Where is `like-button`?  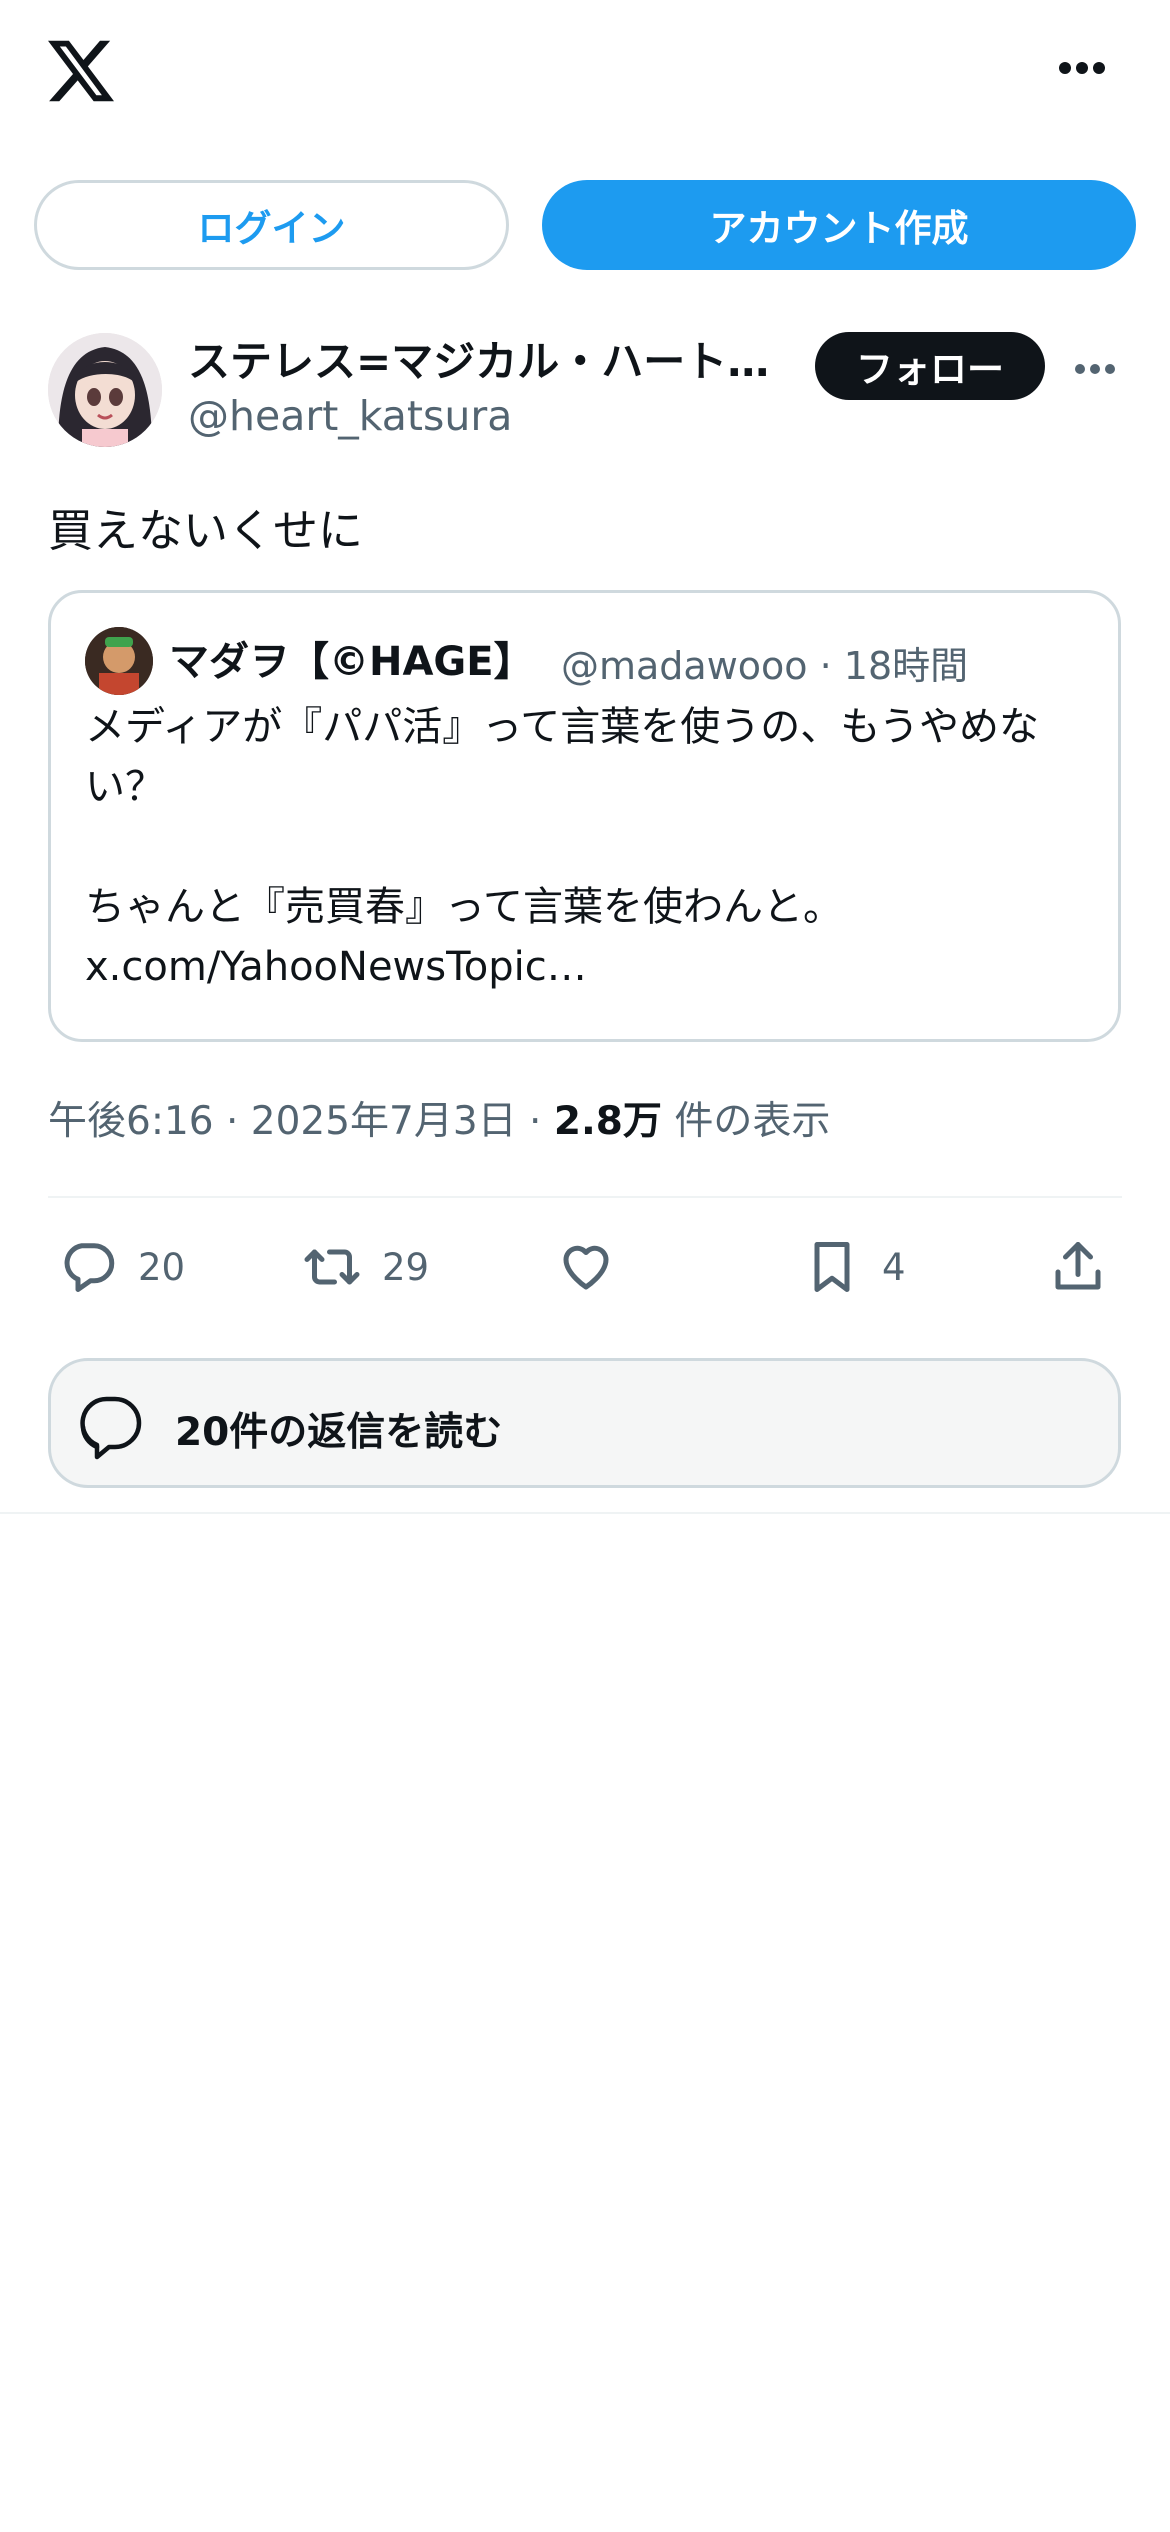
like-button is located at coordinates (596, 1267).